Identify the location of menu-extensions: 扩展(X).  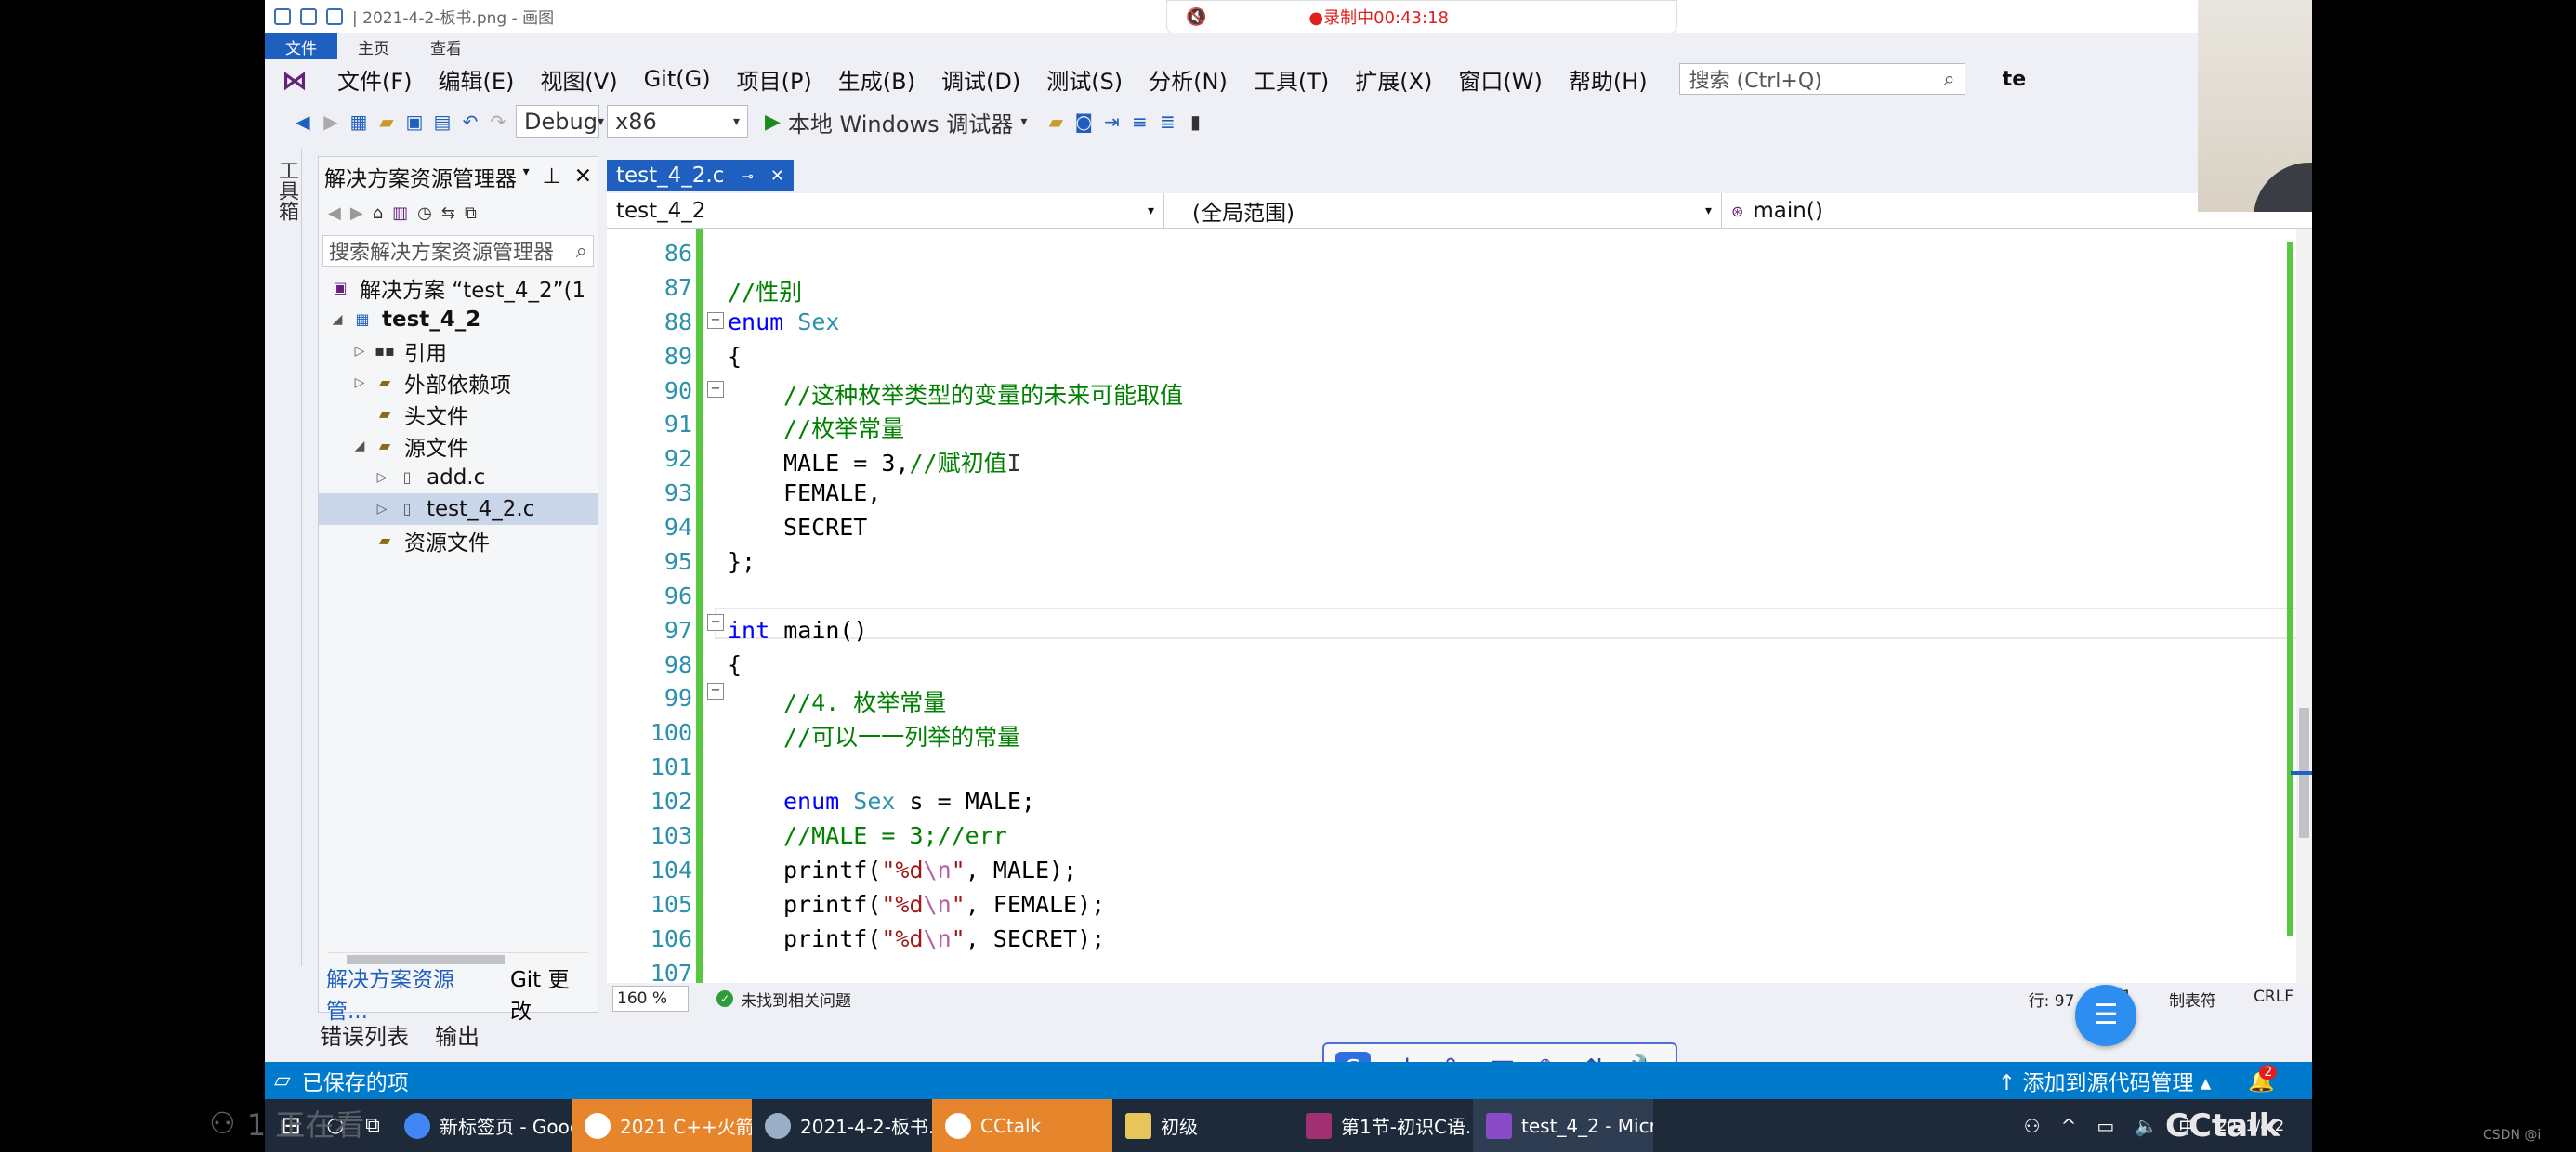
(1393, 79).